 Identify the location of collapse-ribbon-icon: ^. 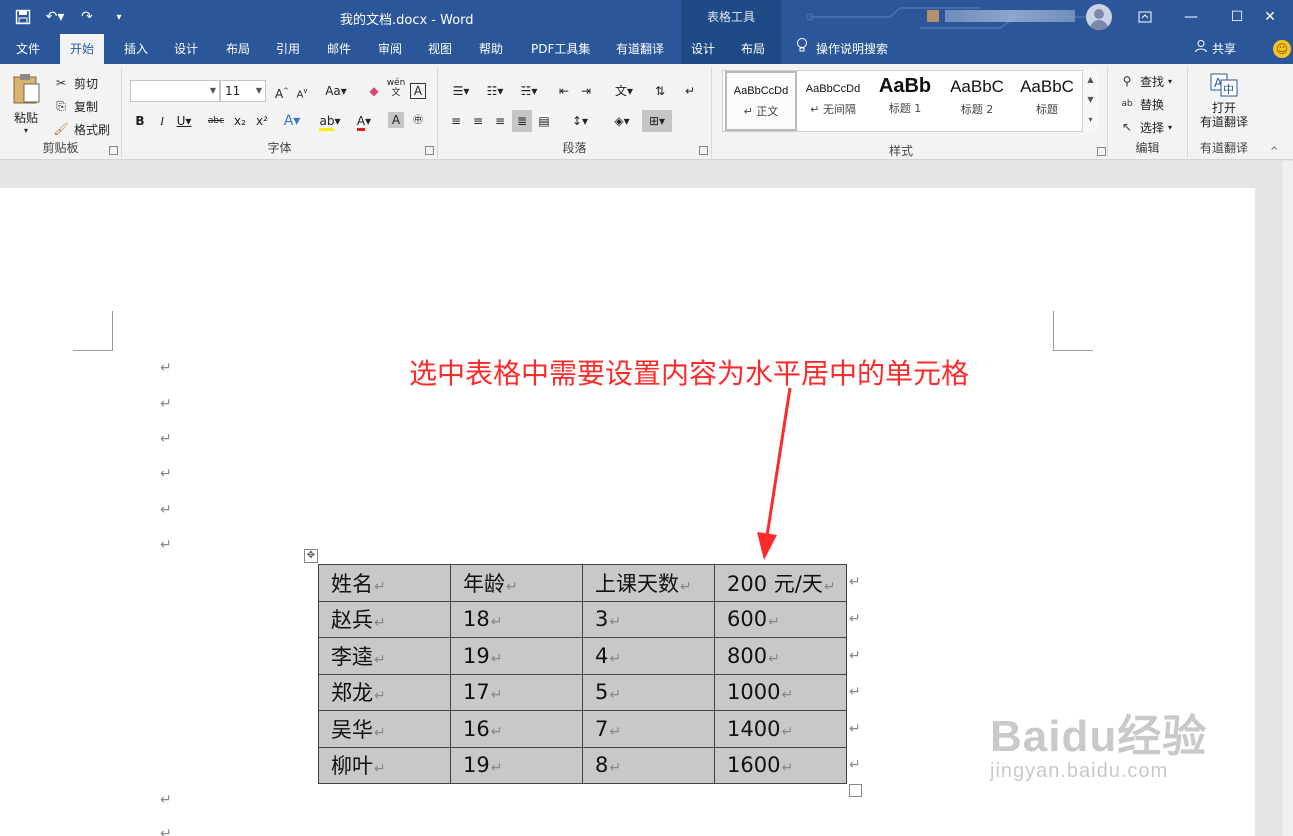
(1274, 151).